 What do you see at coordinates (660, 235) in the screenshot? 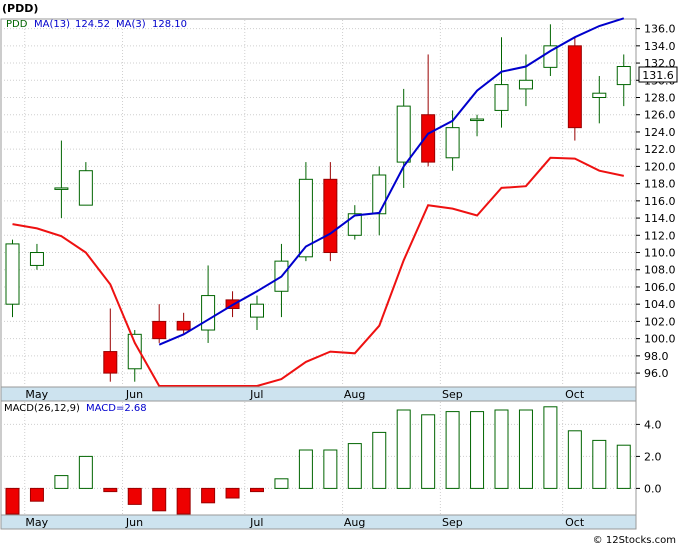
I see `price-tick-label: 112.0` at bounding box center [660, 235].